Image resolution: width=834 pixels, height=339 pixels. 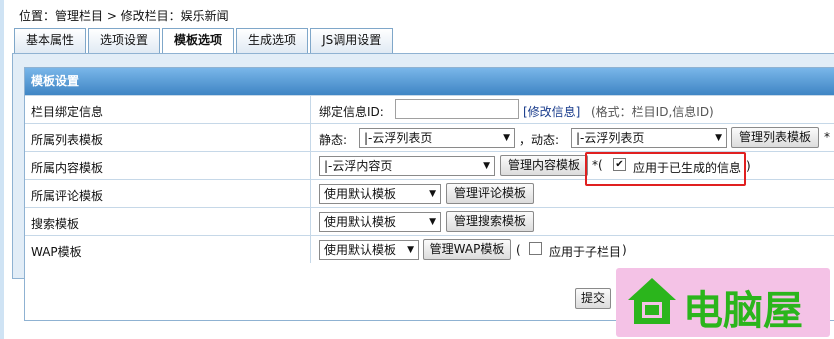 What do you see at coordinates (593, 298) in the screenshot?
I see `submit-button: 提交` at bounding box center [593, 298].